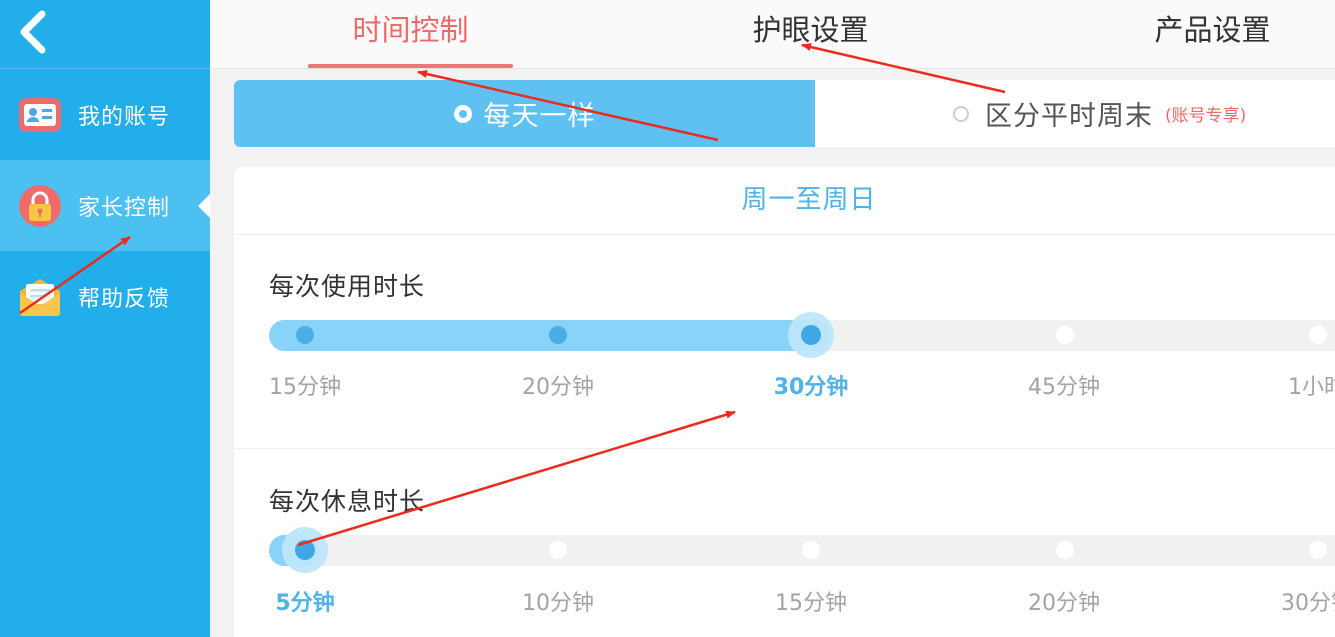  Describe the element at coordinates (347, 501) in the screenshot. I see `rest-duration-label: 每次休息时长` at that location.